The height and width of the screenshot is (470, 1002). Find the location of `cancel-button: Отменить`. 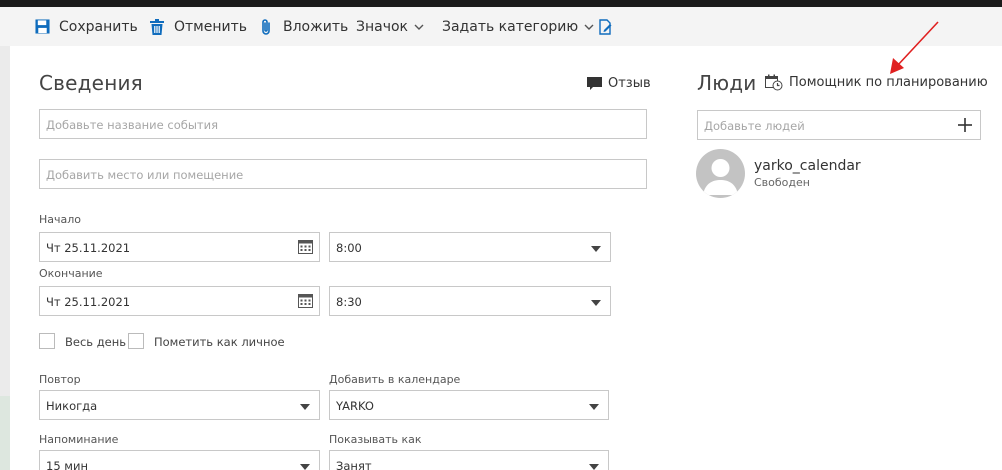

cancel-button: Отменить is located at coordinates (197, 26).